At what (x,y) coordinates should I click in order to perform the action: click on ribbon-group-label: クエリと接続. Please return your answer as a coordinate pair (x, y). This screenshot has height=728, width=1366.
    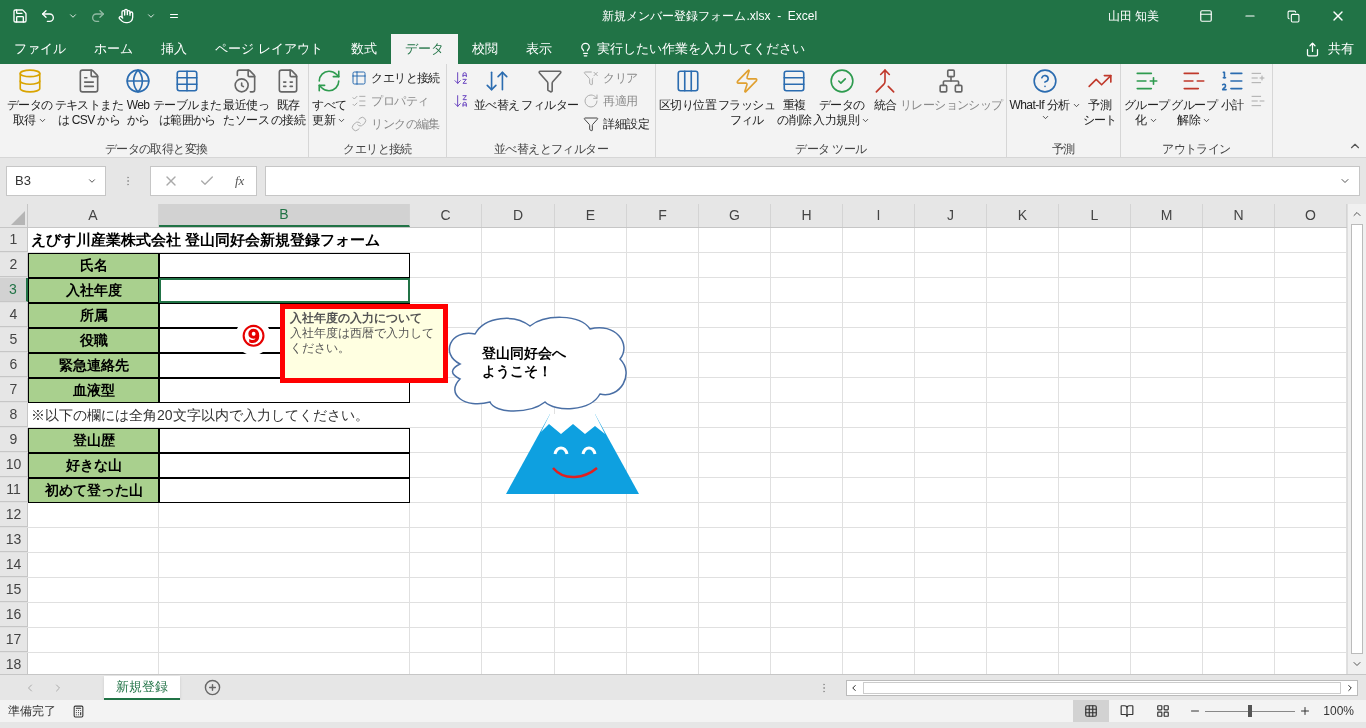
    Looking at the image, I should click on (377, 149).